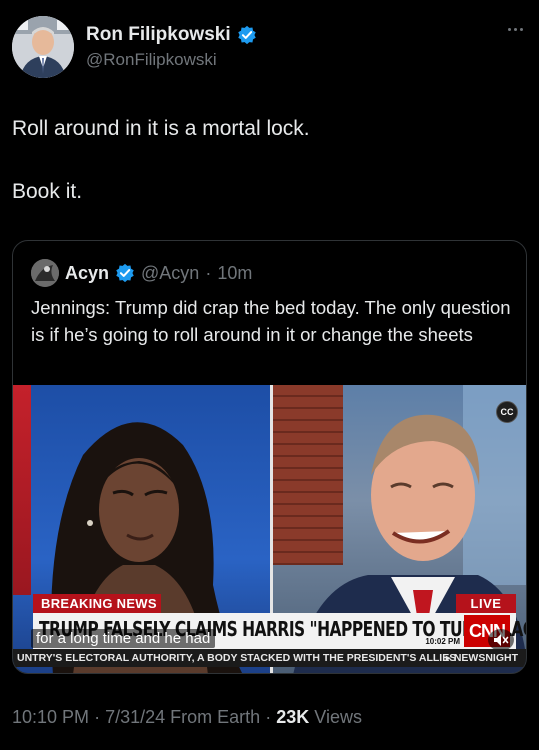  What do you see at coordinates (515, 29) in the screenshot?
I see `more-options-icon` at bounding box center [515, 29].